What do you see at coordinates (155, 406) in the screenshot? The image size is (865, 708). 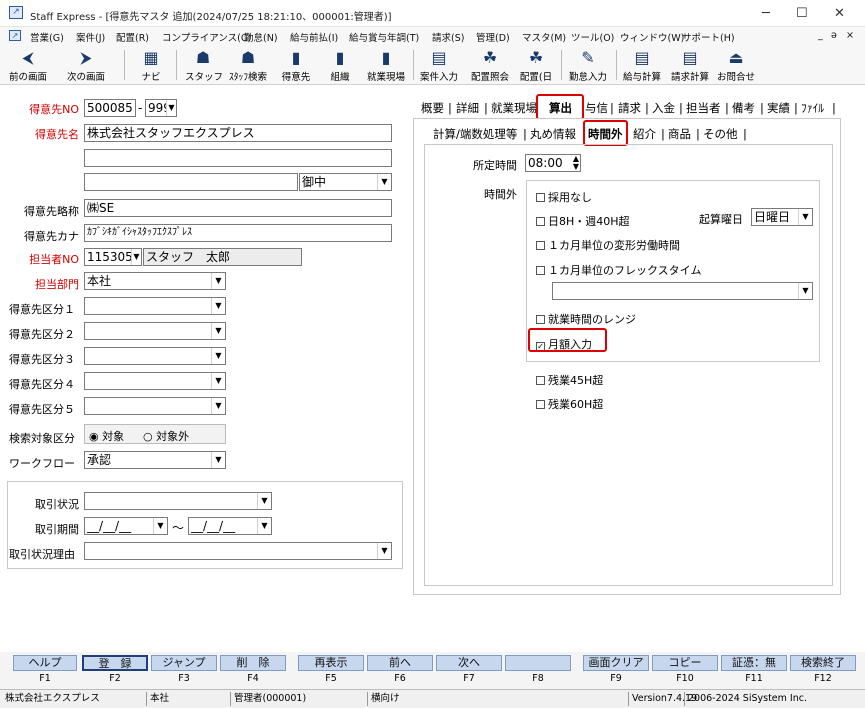 I see `class5-select: ▼` at bounding box center [155, 406].